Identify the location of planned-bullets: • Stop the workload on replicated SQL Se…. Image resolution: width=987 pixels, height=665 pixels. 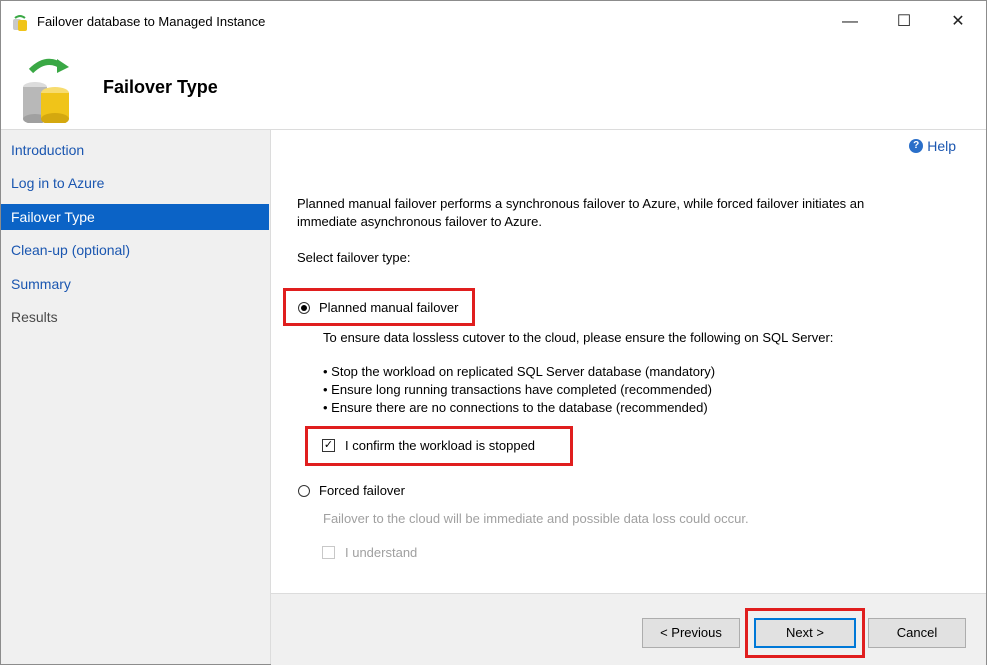
(519, 390).